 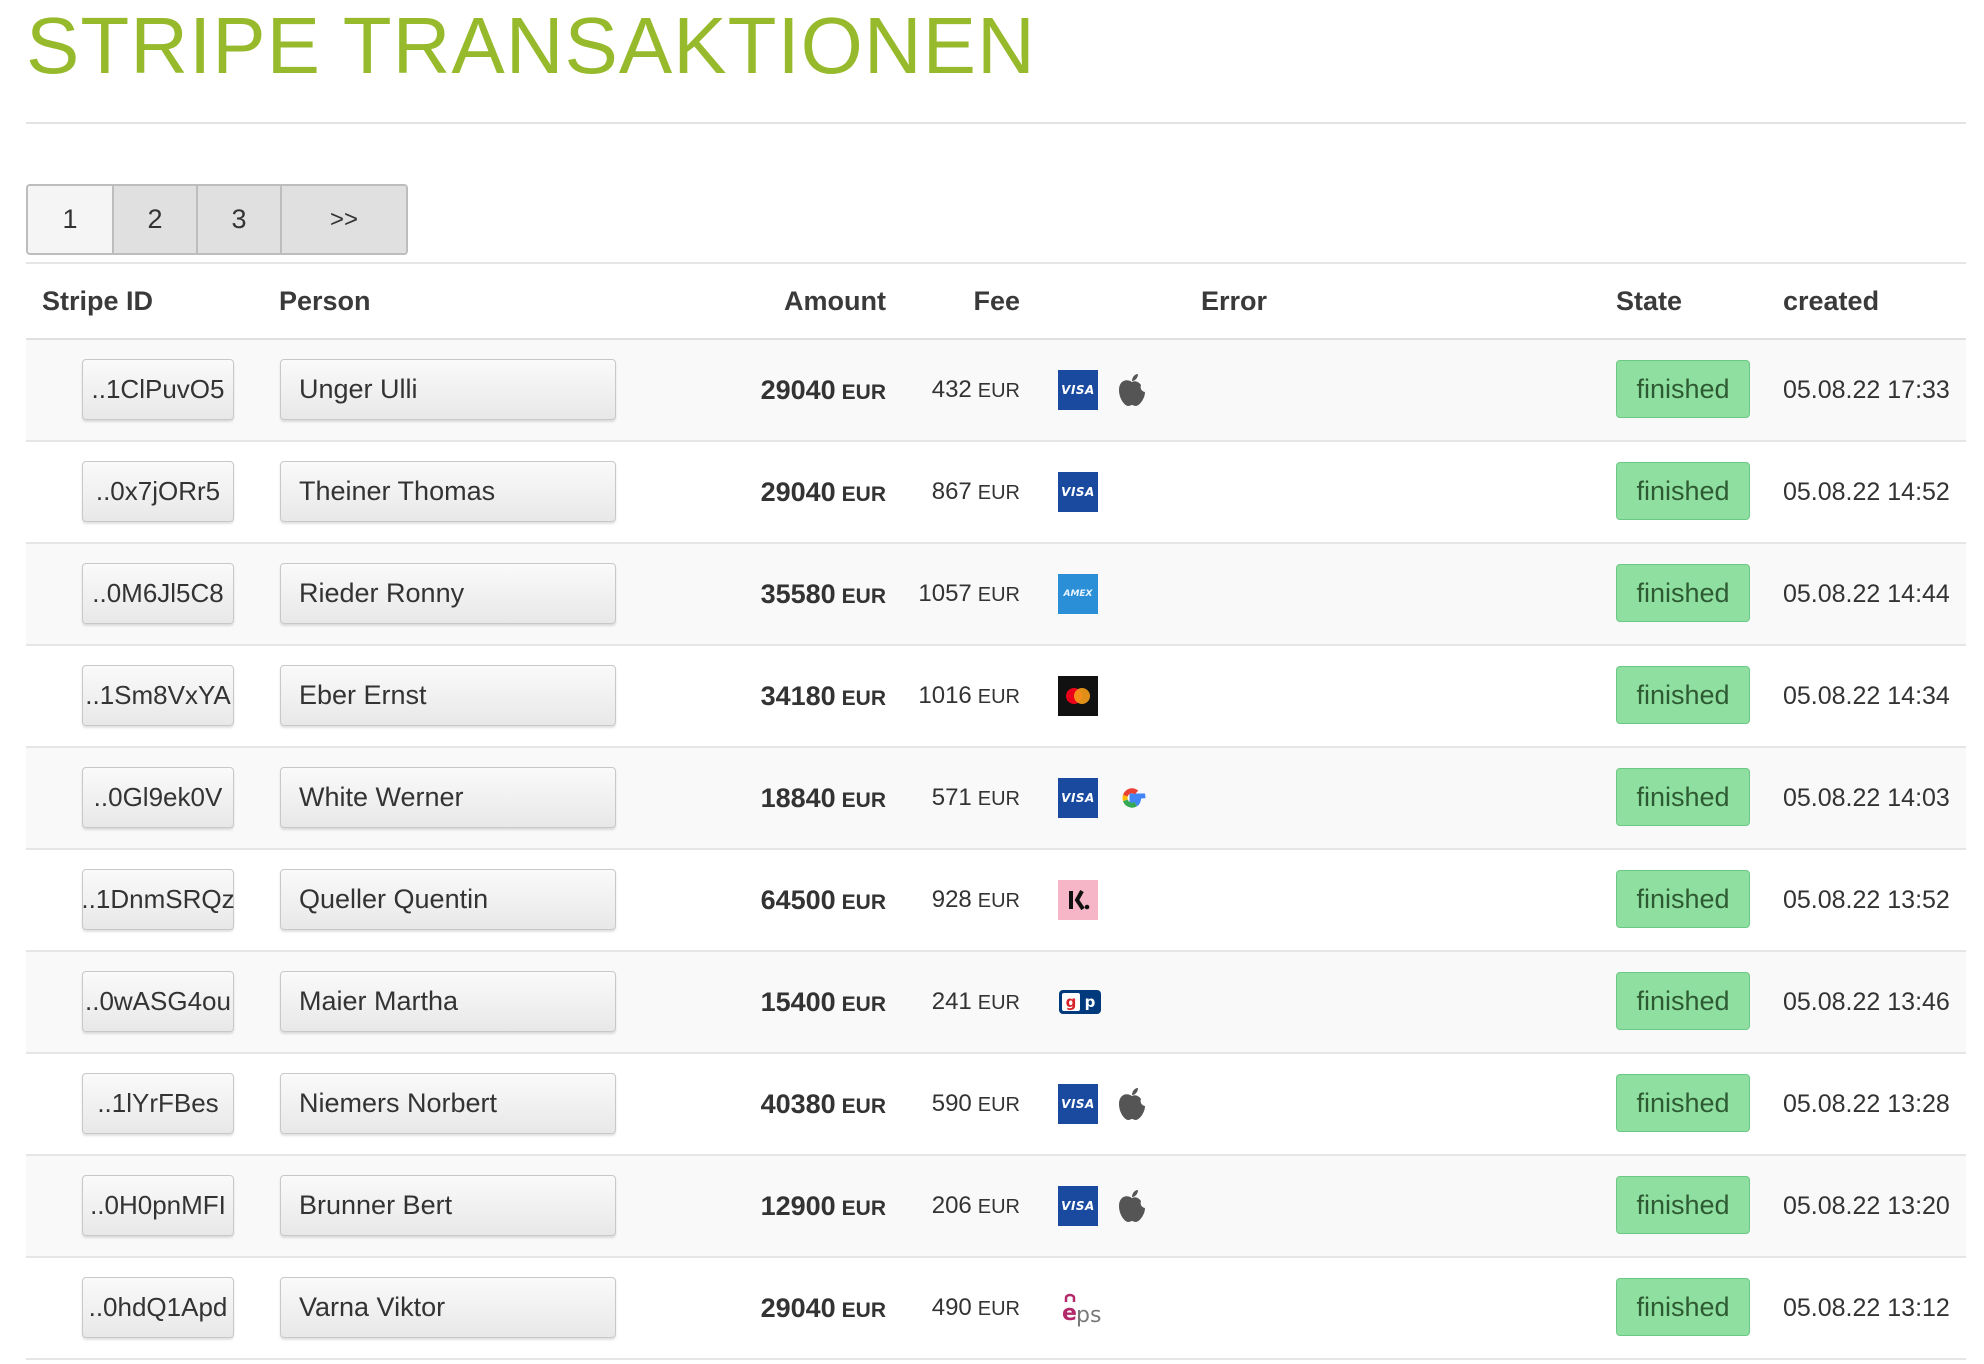 I want to click on person-button: Eber Ernst, so click(x=448, y=695).